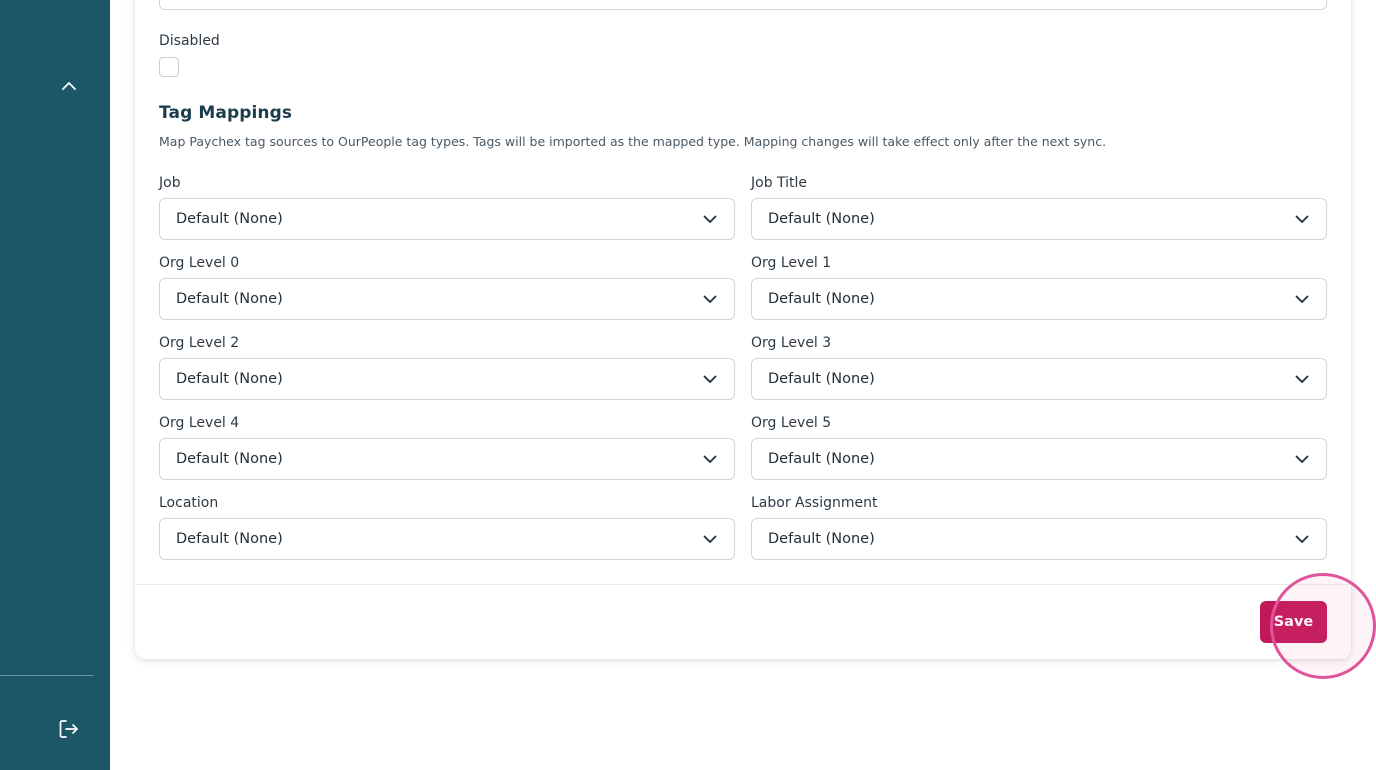  What do you see at coordinates (169, 67) in the screenshot?
I see `disabled-checkbox` at bounding box center [169, 67].